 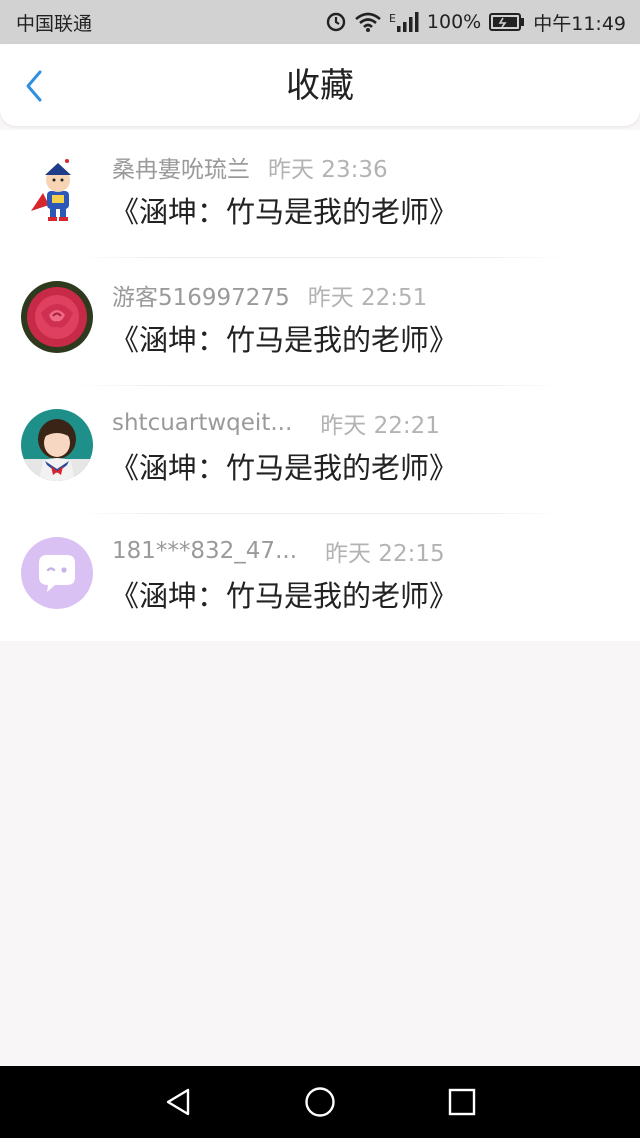 I want to click on circle-home-icon, so click(x=320, y=1102).